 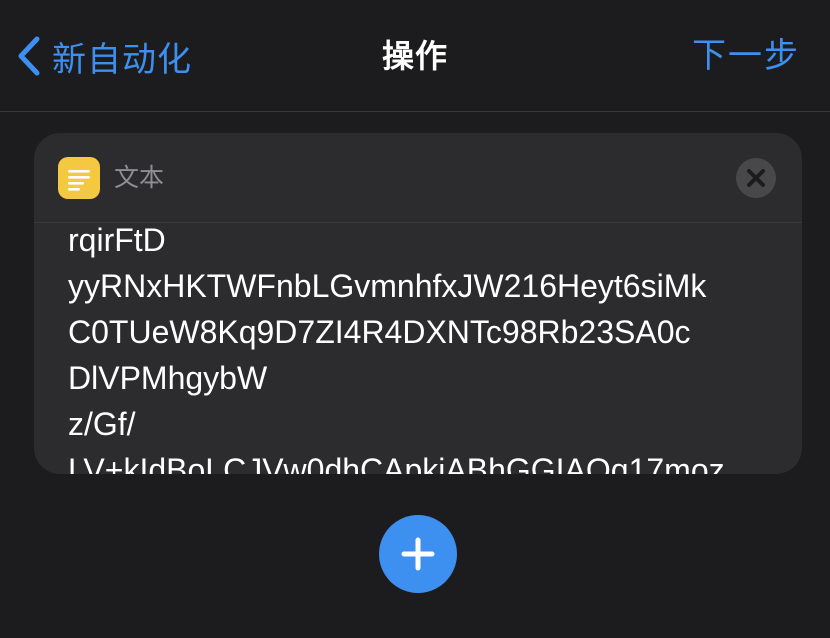 I want to click on card-header: 文本, so click(x=418, y=178).